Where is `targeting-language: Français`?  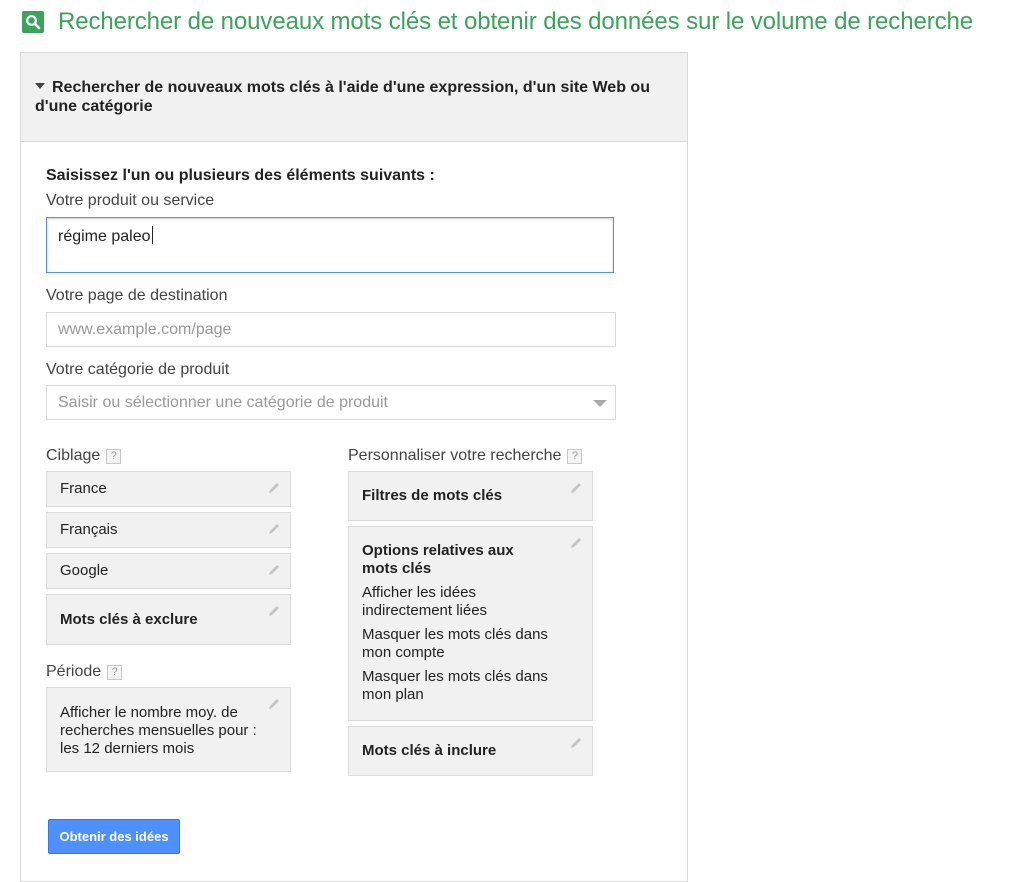 targeting-language: Français is located at coordinates (168, 530).